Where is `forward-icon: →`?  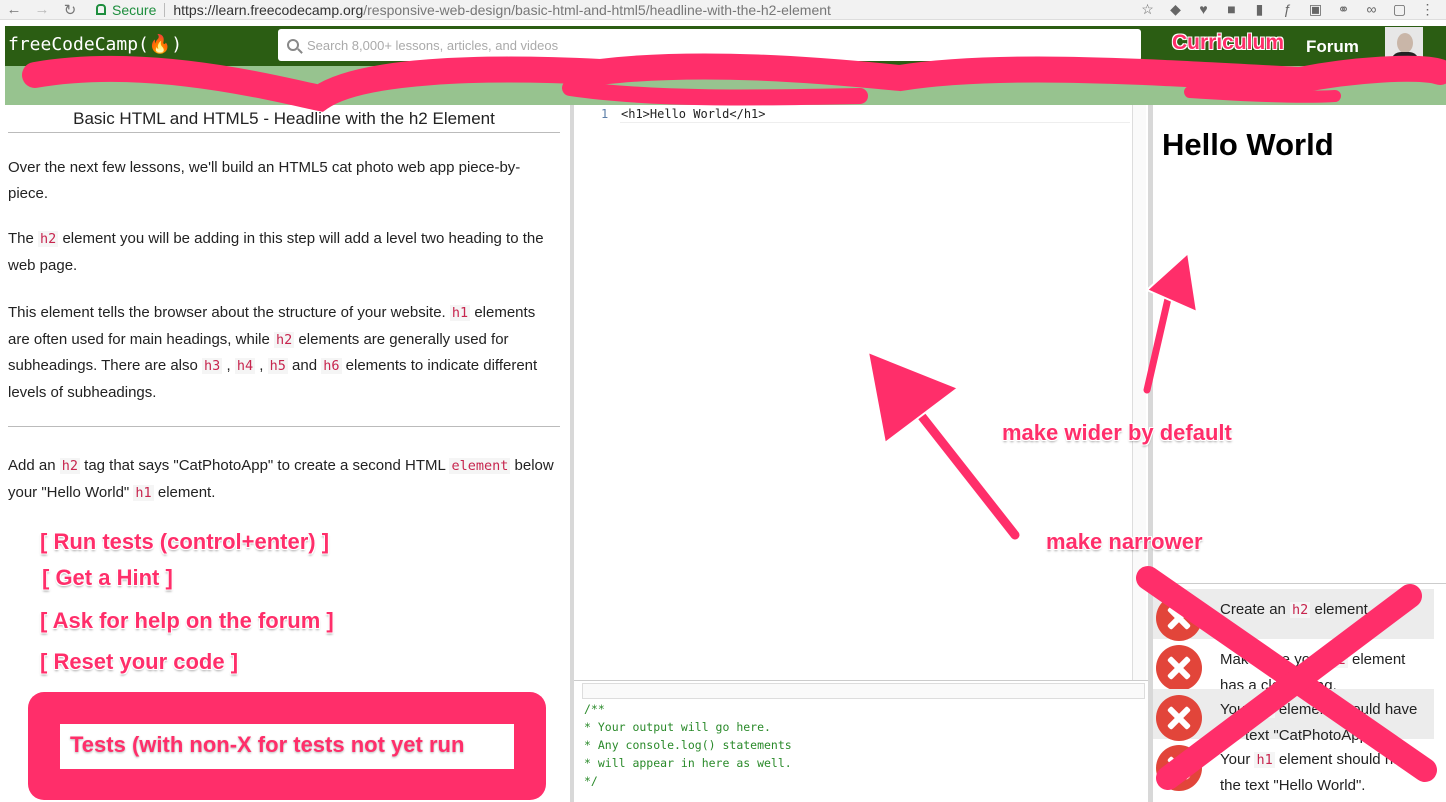
forward-icon: → is located at coordinates (42, 9).